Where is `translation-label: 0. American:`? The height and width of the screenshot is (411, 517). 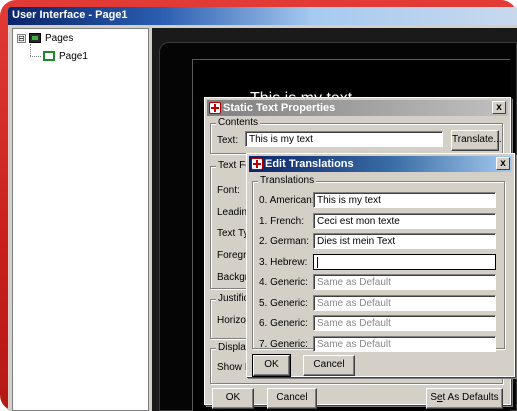
translation-label: 0. American: is located at coordinates (287, 200).